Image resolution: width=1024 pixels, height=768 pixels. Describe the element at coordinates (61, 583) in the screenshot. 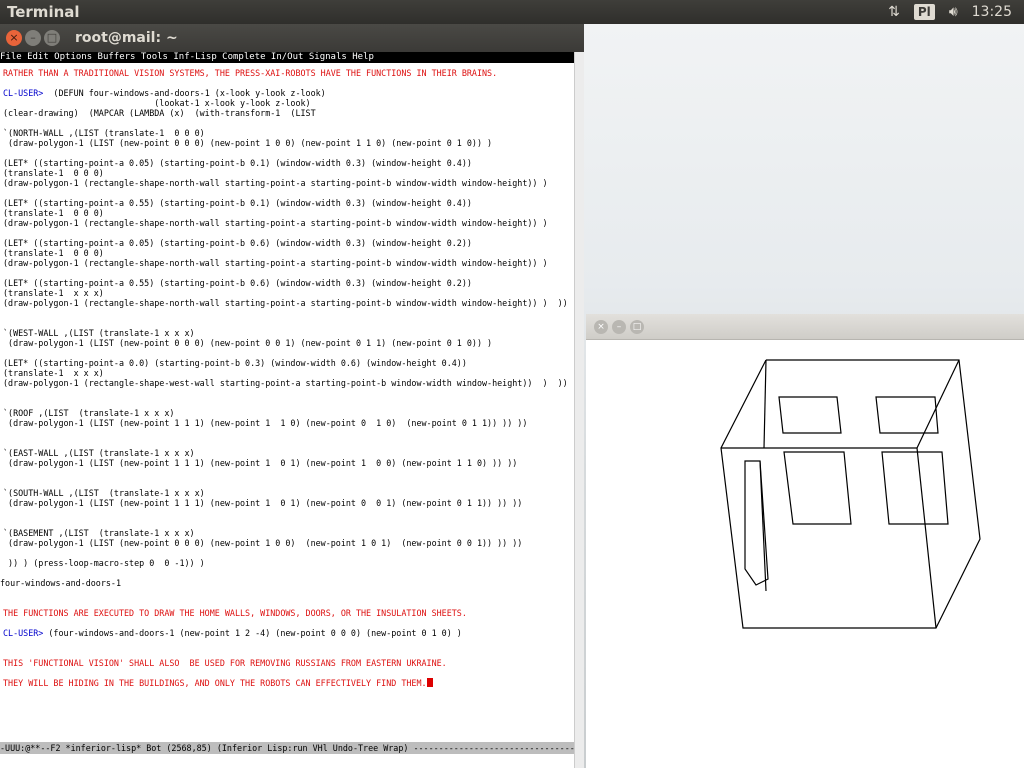

I see `terminal-text: four-windows-and-doors-1` at that location.